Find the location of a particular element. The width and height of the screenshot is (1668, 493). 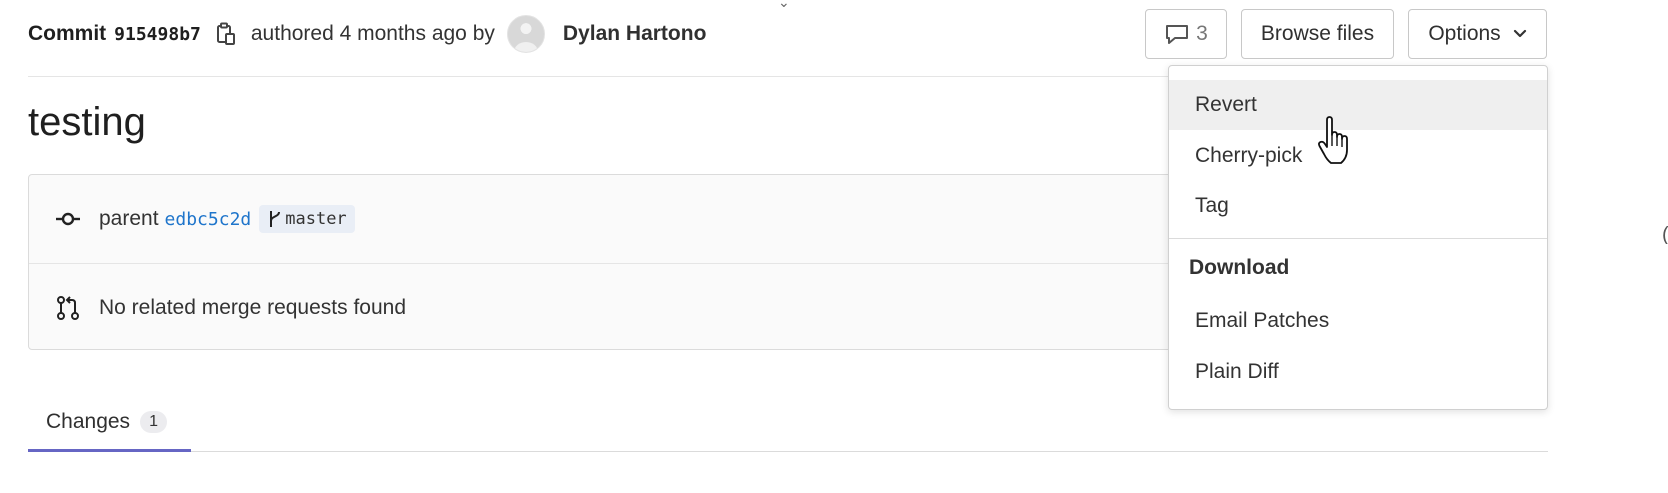

menu-item-cherry-pick: Cherry-pick is located at coordinates (1358, 156).